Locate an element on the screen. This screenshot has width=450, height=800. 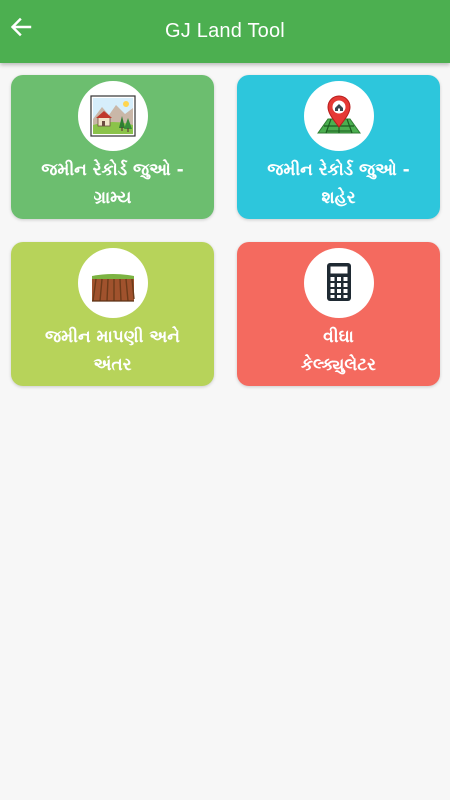
card-land-record-urban: જમીન રેકોર્ડ જુઓ - શહેર is located at coordinates (338, 147).